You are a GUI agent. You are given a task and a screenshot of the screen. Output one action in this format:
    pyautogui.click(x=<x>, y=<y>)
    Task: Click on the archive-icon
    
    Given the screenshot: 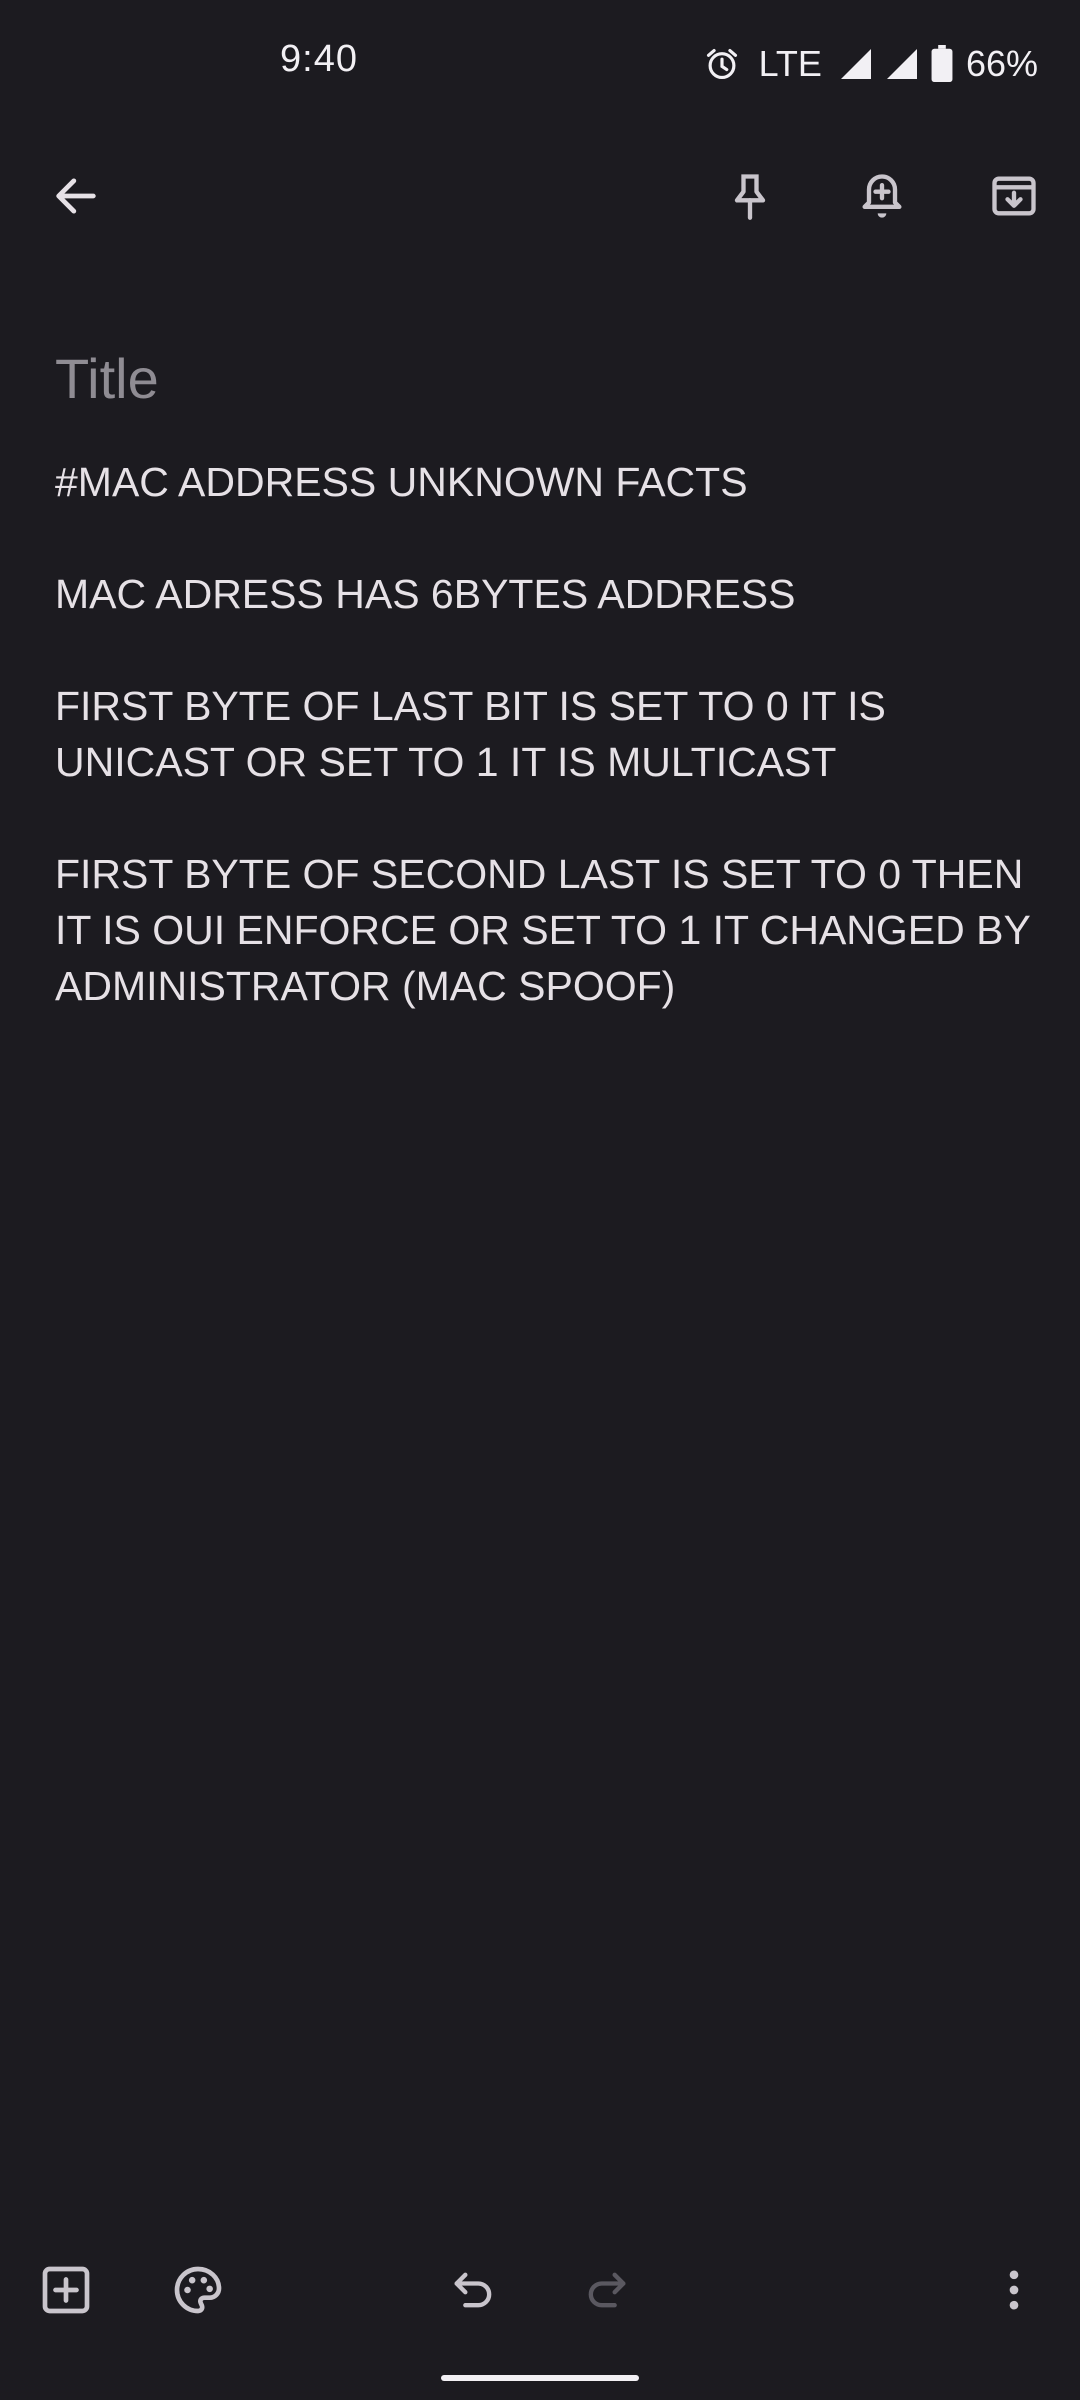 What is the action you would take?
    pyautogui.click(x=1014, y=196)
    